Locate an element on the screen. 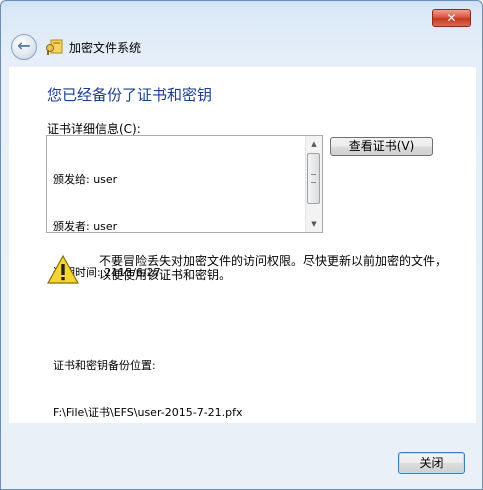 The height and width of the screenshot is (490, 483). scrollbar-thumb is located at coordinates (313, 178).